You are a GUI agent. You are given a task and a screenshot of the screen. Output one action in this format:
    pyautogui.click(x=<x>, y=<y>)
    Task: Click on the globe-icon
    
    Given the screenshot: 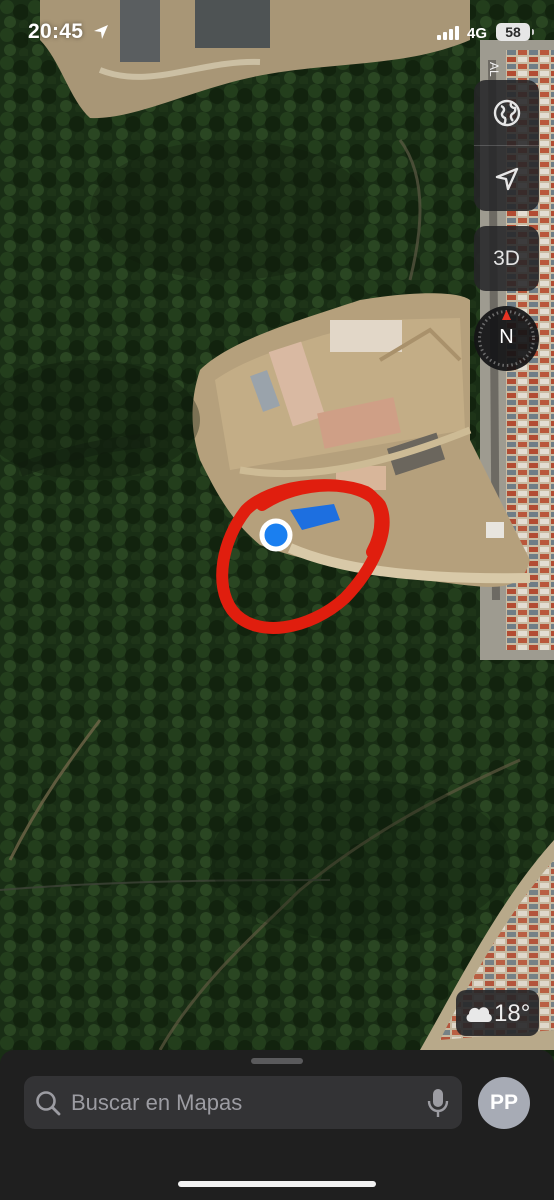 What is the action you would take?
    pyautogui.click(x=506, y=112)
    